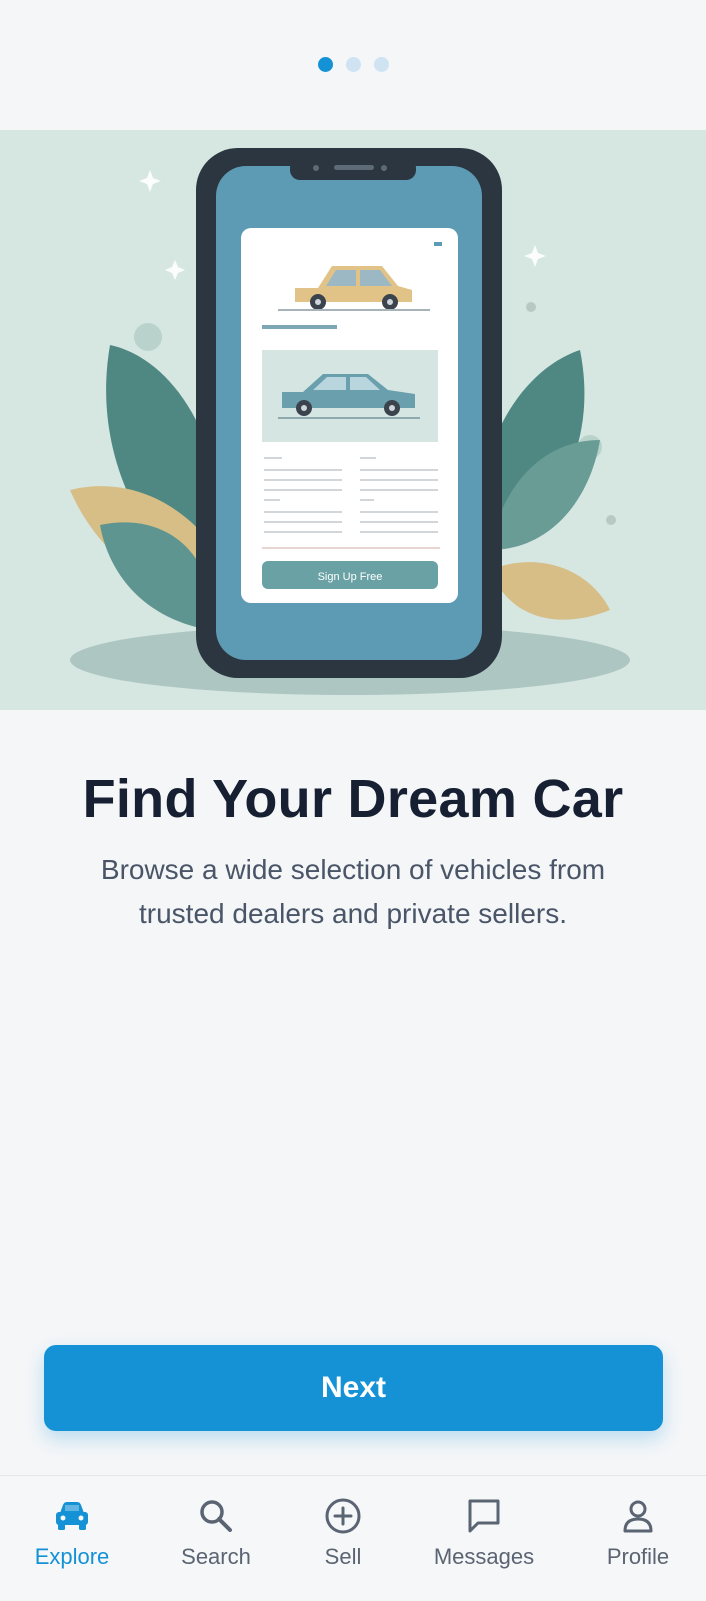 This screenshot has width=706, height=1601. Describe the element at coordinates (484, 1538) in the screenshot. I see `tab-messages: Messages` at that location.